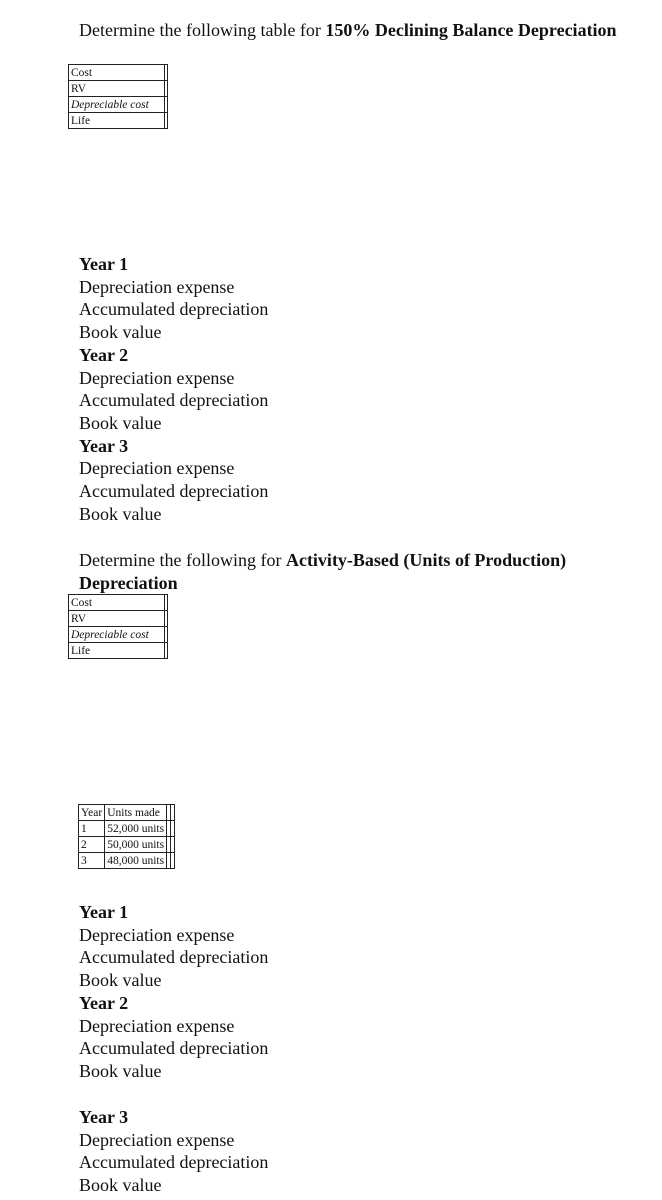  What do you see at coordinates (136, 844) in the screenshot?
I see `units-cell: 50,000 units` at bounding box center [136, 844].